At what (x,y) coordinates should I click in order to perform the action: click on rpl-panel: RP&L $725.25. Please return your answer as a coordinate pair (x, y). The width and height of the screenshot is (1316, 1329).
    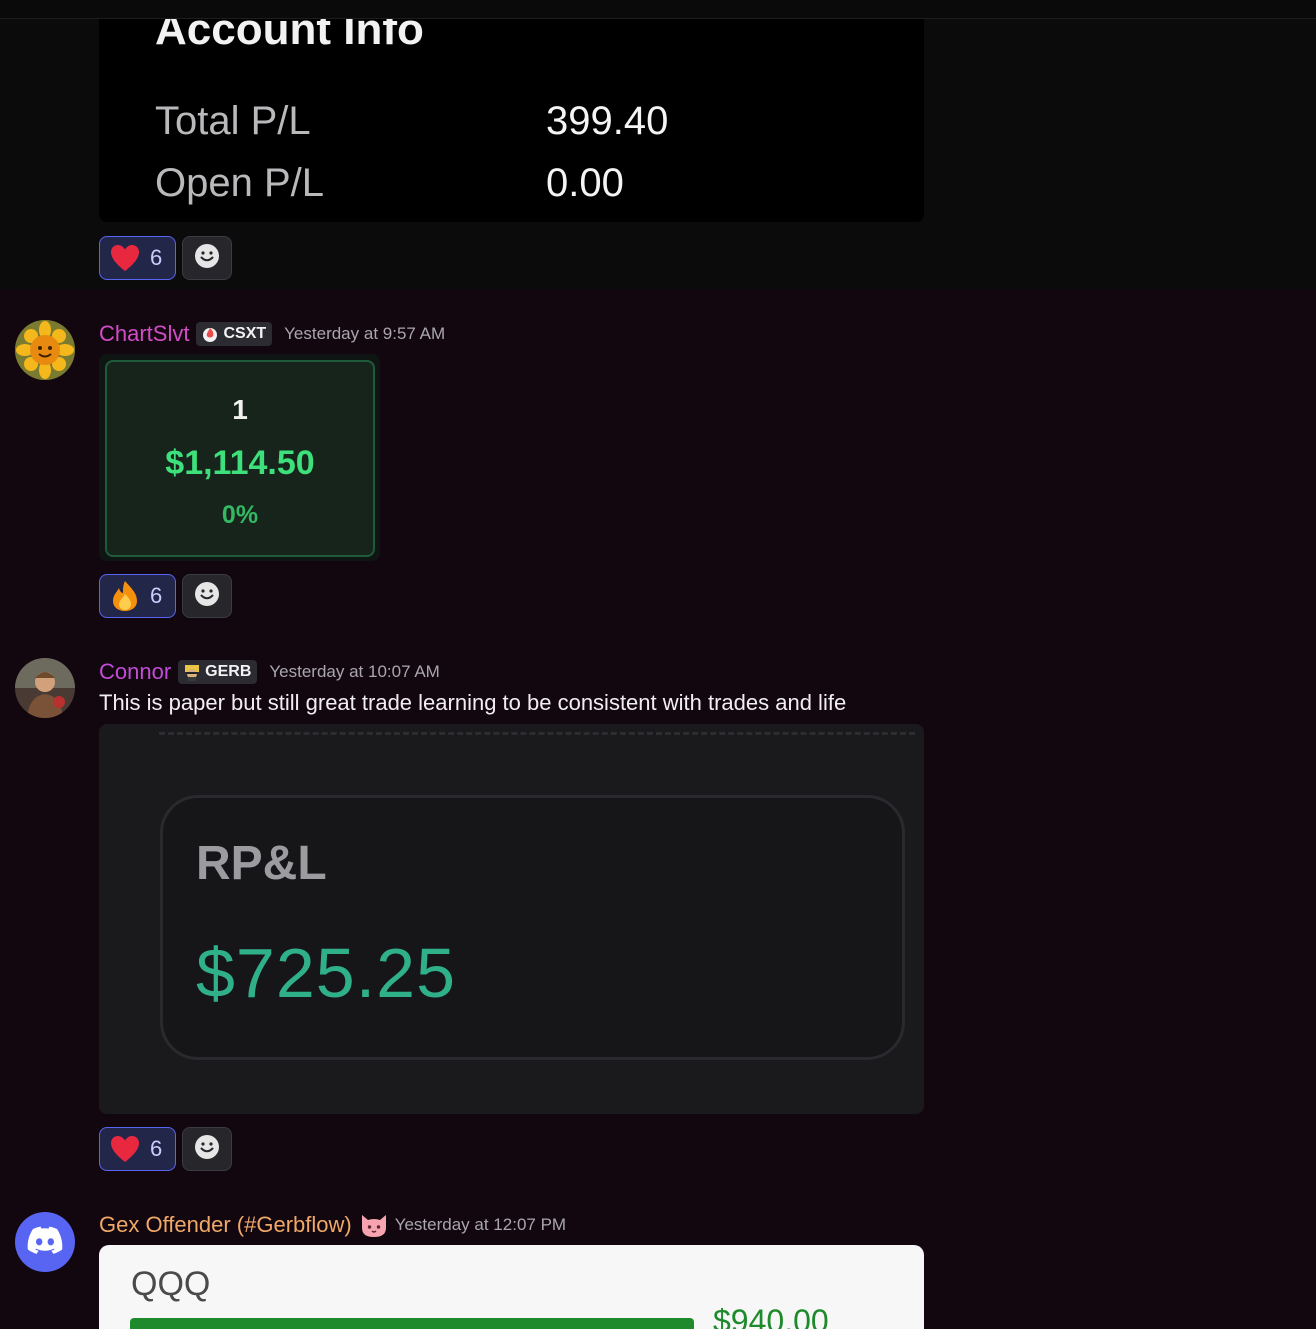
    Looking at the image, I should click on (532, 927).